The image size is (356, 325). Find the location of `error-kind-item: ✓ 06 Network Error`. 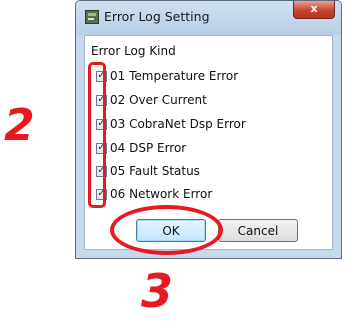

error-kind-item: ✓ 06 Network Error is located at coordinates (154, 194).